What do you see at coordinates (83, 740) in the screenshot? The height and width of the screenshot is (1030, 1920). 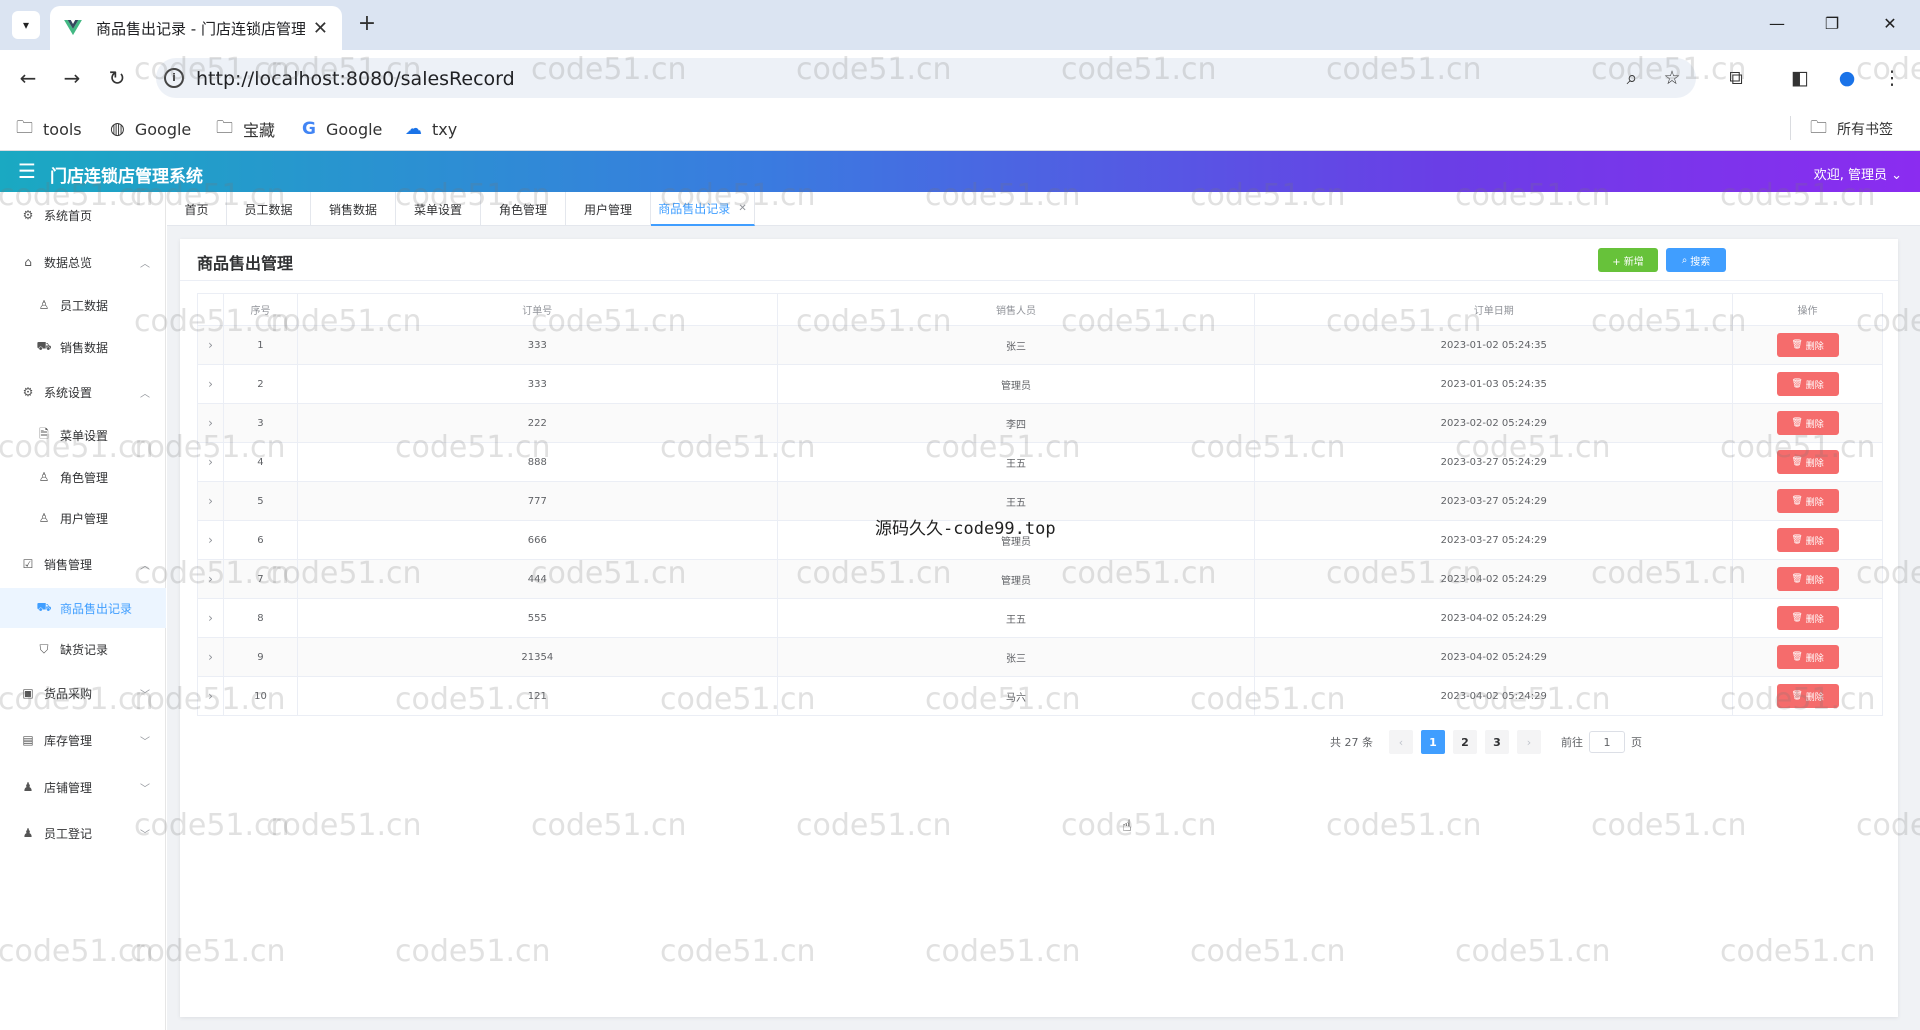 I see `sidebar-item-inventory: ▤ 库存管理 ﹀` at bounding box center [83, 740].